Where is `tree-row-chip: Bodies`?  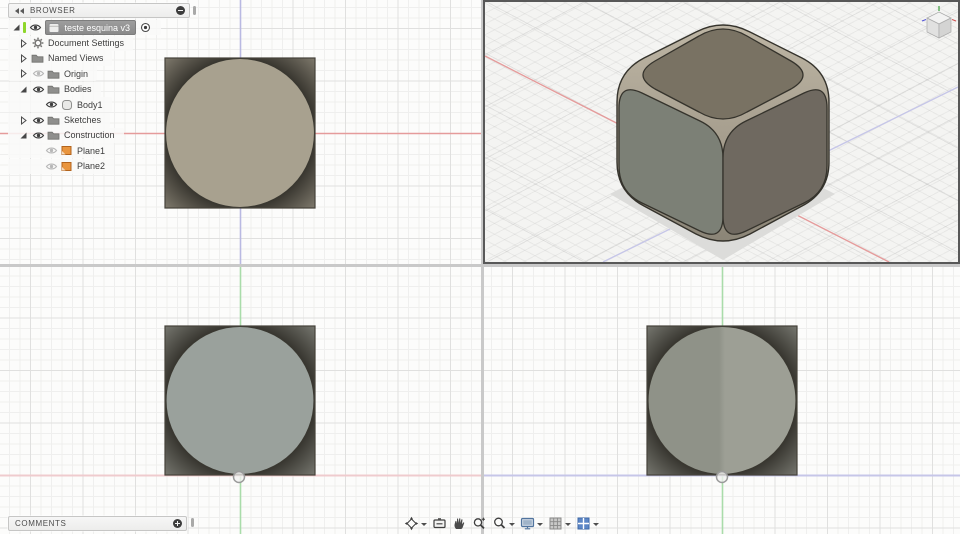
tree-row-chip: Bodies is located at coordinates (54, 89).